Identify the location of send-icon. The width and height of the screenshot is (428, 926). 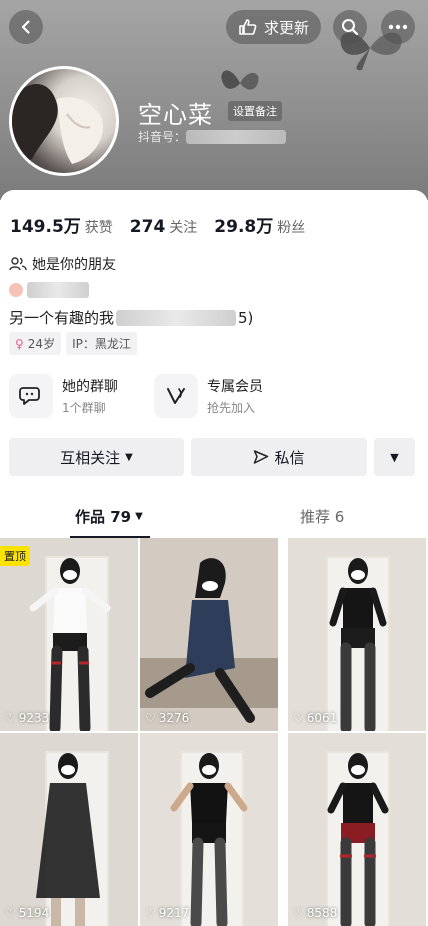
(261, 457).